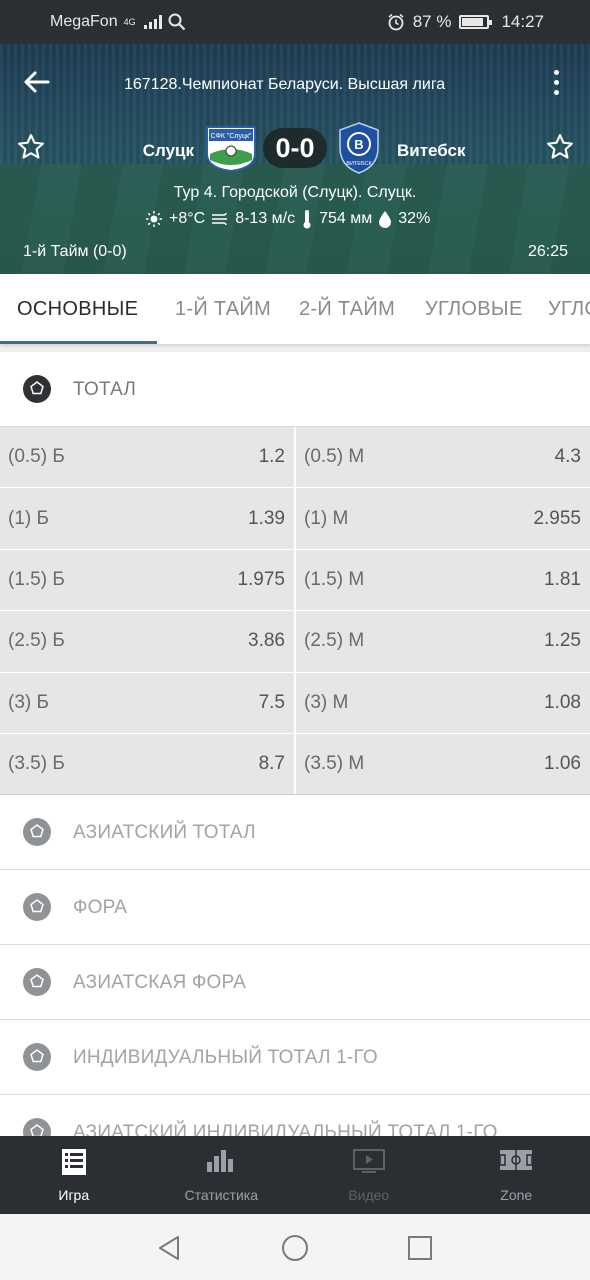  I want to click on odds-under-cell: (1) М 2.955, so click(442, 518).